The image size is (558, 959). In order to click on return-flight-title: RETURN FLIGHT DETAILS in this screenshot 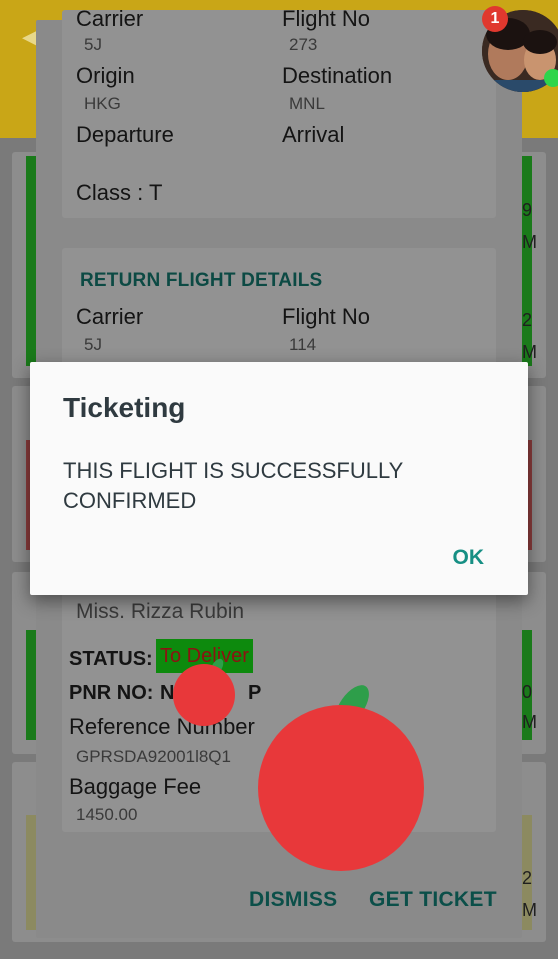, I will do `click(201, 280)`.